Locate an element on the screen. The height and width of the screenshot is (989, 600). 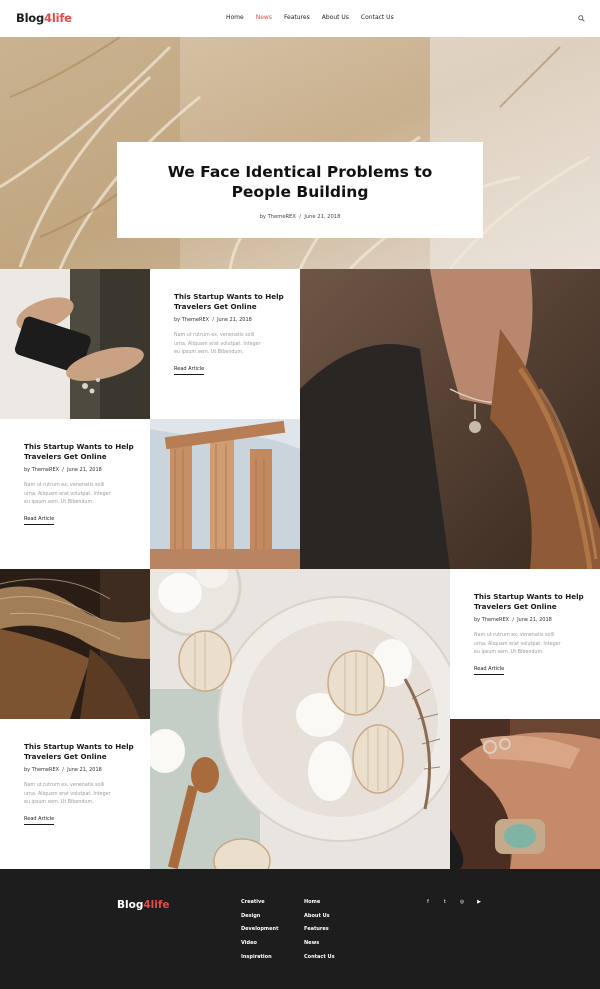
main-nav: Home News Features About Us Contact Us is located at coordinates (316, 17).